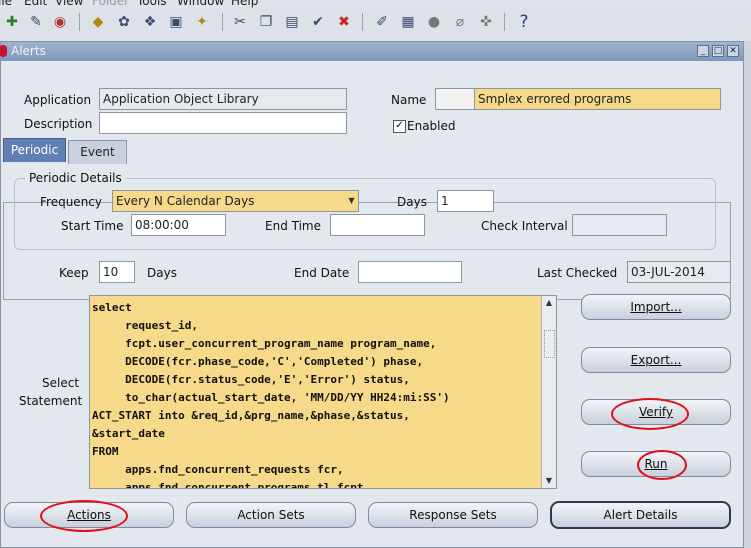 This screenshot has height=548, width=751. I want to click on verify-button: Verify, so click(656, 412).